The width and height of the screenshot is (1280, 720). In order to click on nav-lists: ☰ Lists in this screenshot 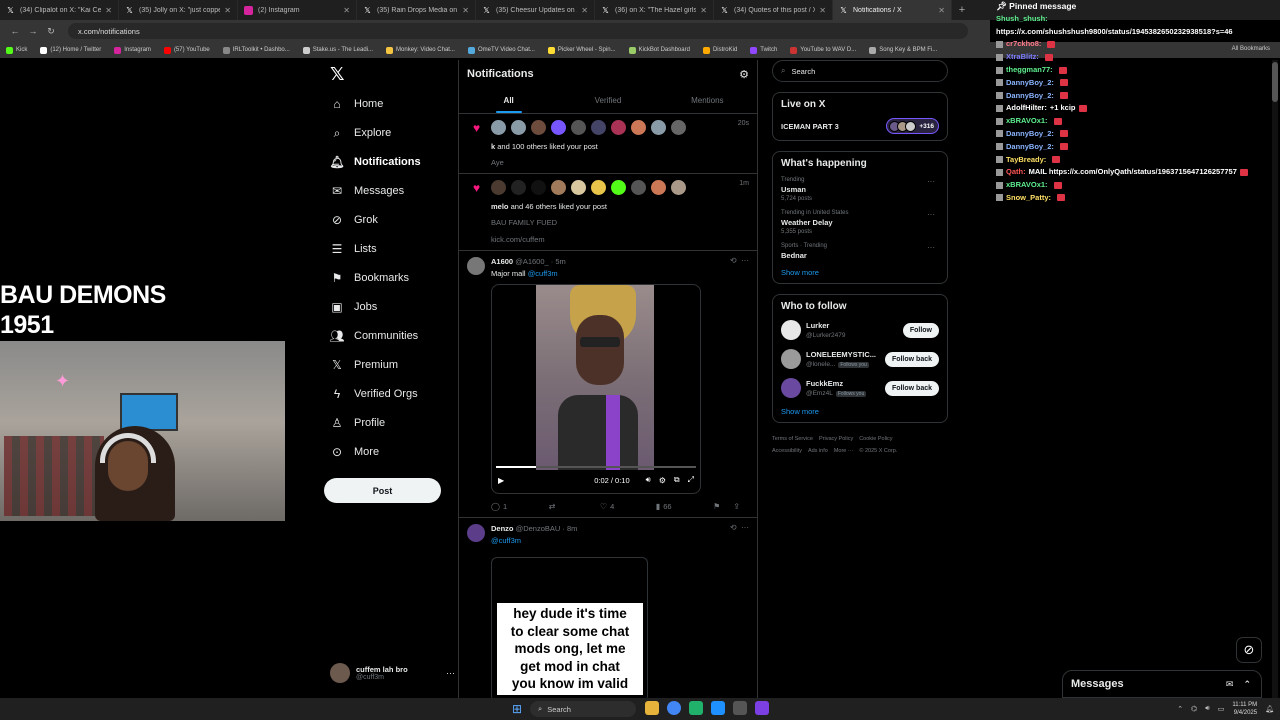, I will do `click(353, 249)`.